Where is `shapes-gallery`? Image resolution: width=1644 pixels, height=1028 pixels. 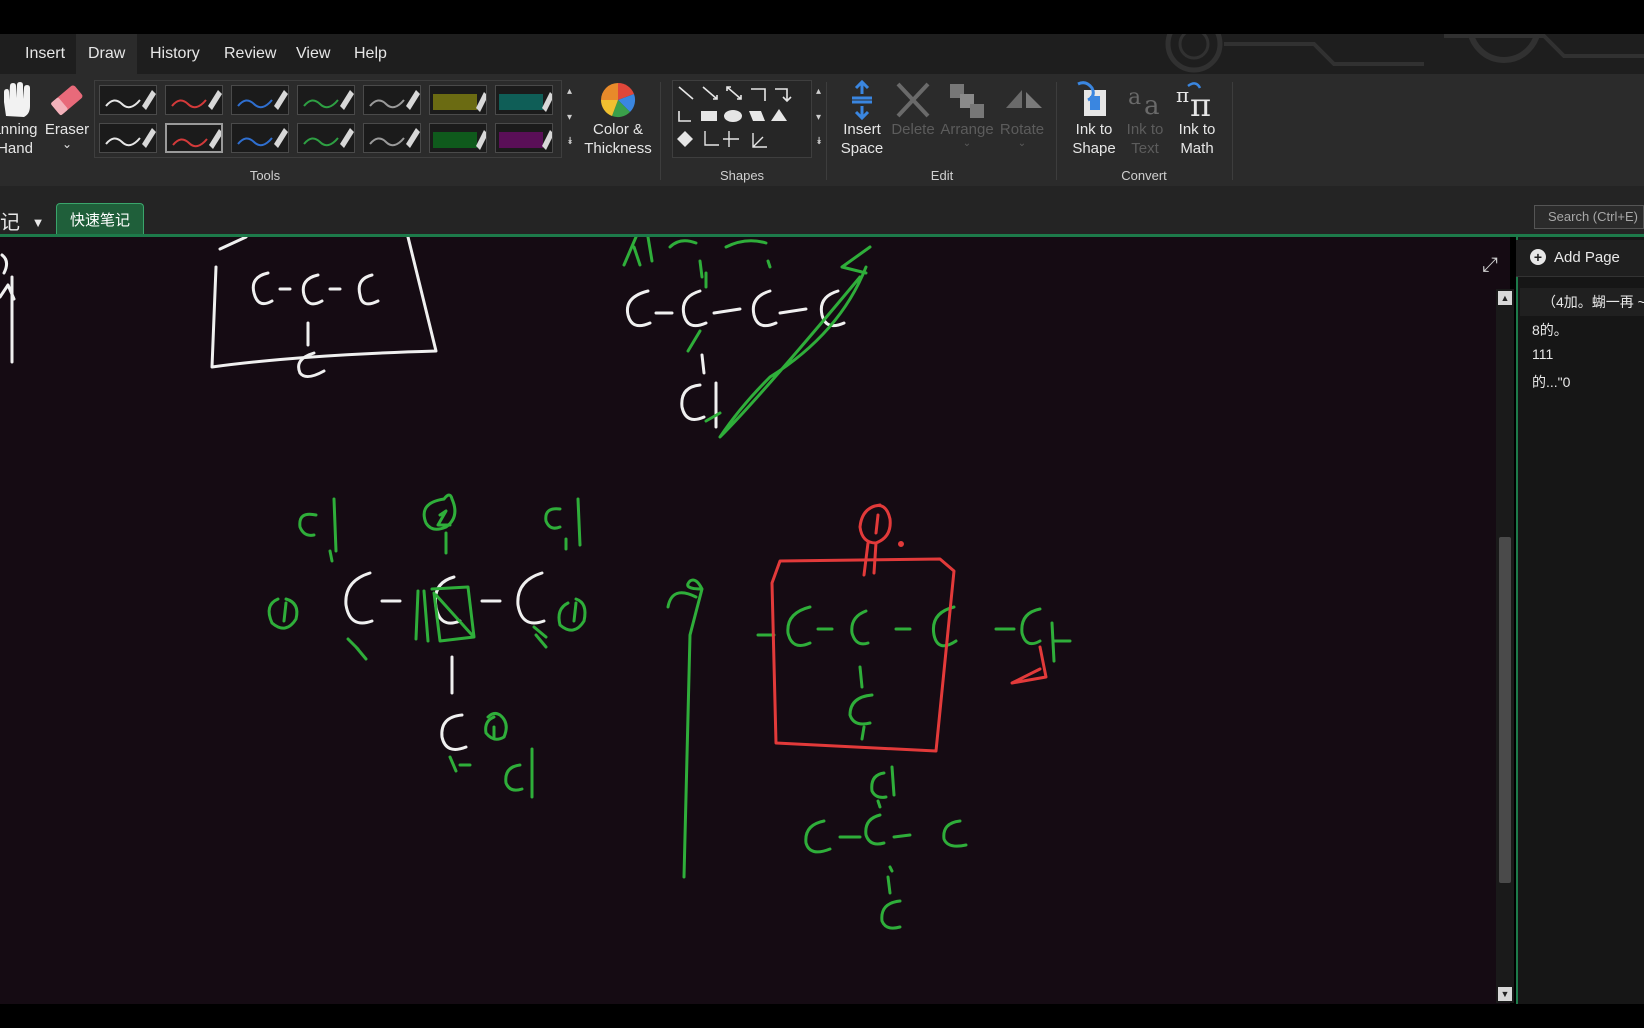
shapes-gallery is located at coordinates (742, 119).